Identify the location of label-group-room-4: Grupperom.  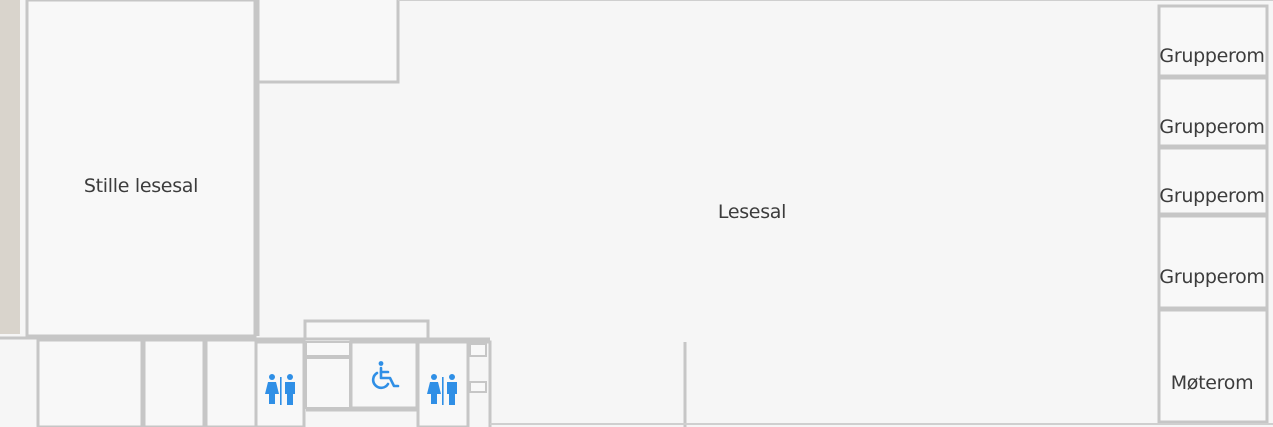
(1212, 277).